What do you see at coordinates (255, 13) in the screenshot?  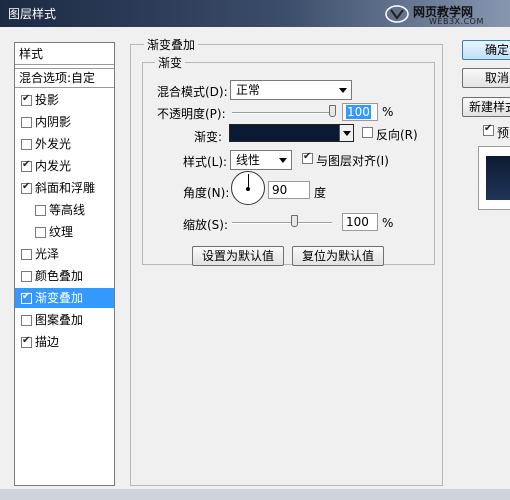 I see `title-bar: 图层样式 网页教学网 WEB3X.COM` at bounding box center [255, 13].